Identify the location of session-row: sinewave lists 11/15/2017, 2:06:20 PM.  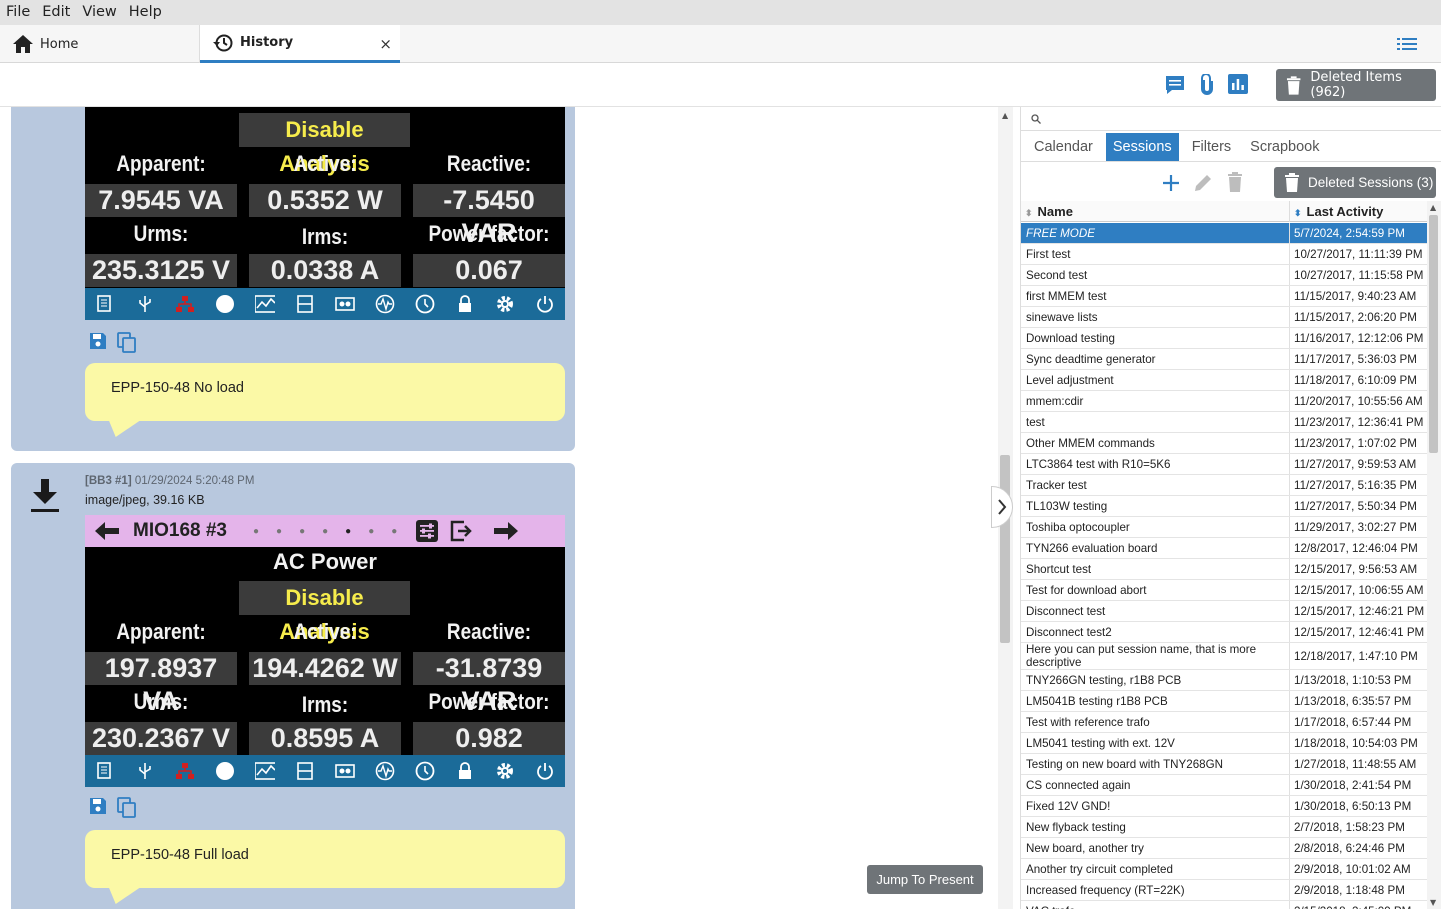
(1225, 317).